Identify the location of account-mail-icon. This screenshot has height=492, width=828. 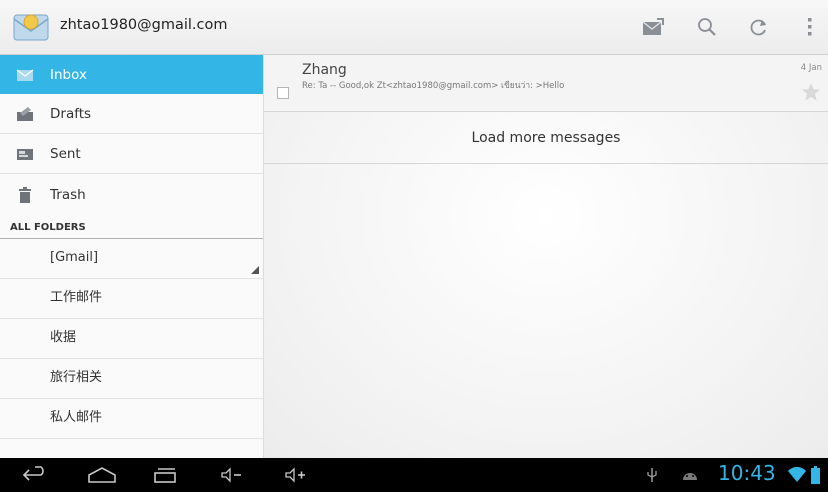
(31, 26).